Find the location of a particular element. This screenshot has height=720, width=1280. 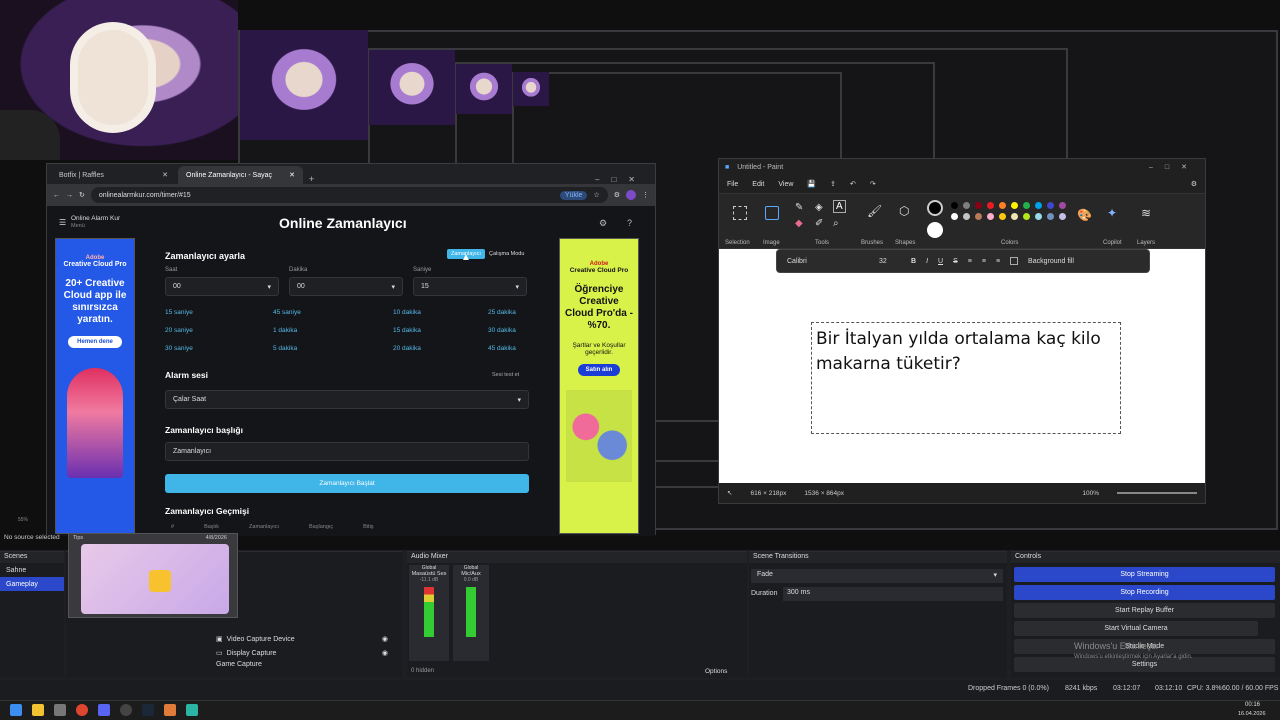

shapes-icon: ⬡ is located at coordinates (904, 211).